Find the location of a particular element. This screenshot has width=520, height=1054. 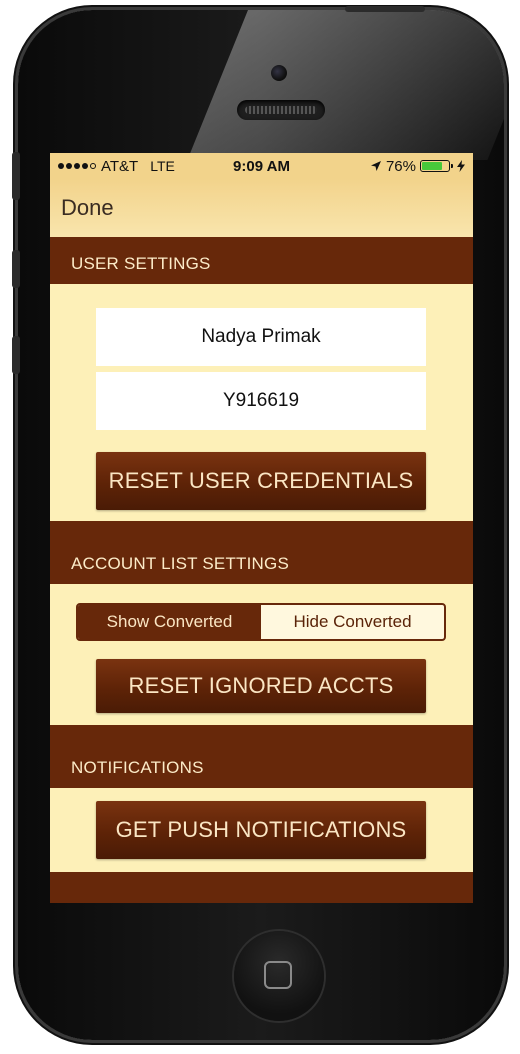

notifications-body: GET PUSH NOTIFICATIONS is located at coordinates (261, 830).